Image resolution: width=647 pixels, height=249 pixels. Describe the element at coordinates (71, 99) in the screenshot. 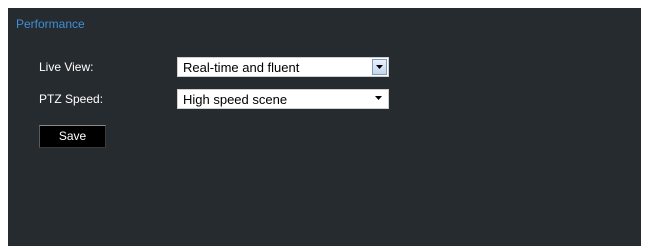

I see `ptz-speed-label: PTZ Speed:` at that location.